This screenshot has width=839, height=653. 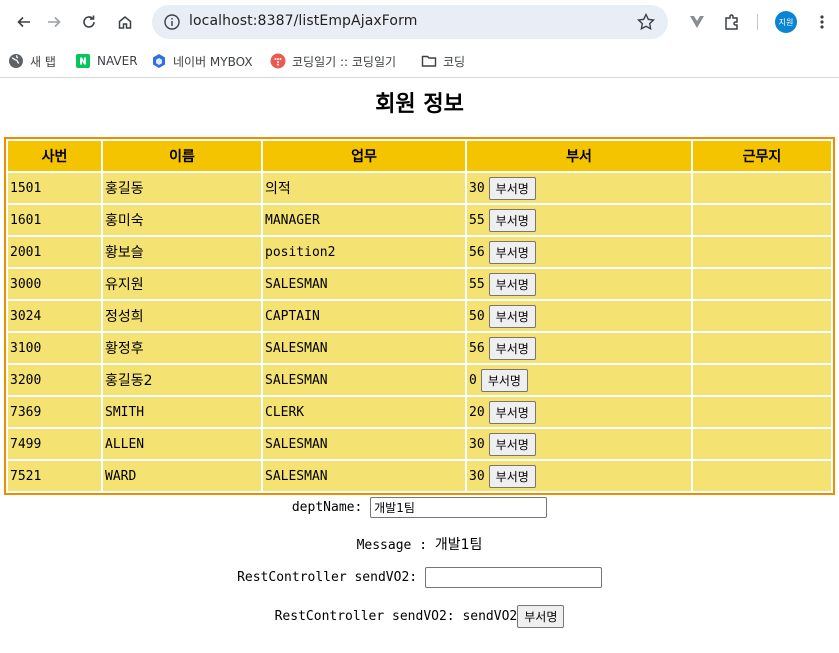 I want to click on toolbar-separator, so click(x=757, y=22).